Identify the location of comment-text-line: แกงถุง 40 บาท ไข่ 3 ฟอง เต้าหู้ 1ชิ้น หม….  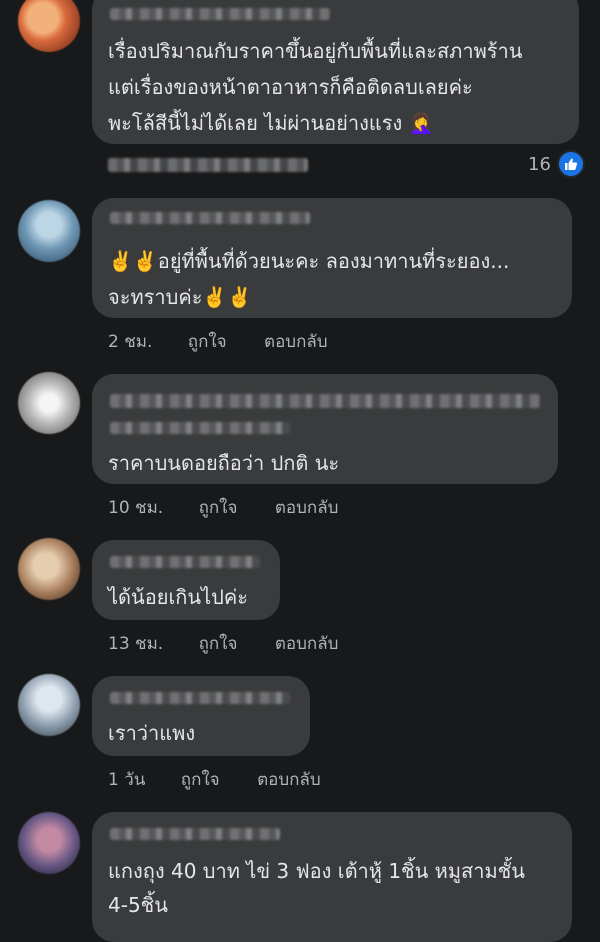
(316, 871).